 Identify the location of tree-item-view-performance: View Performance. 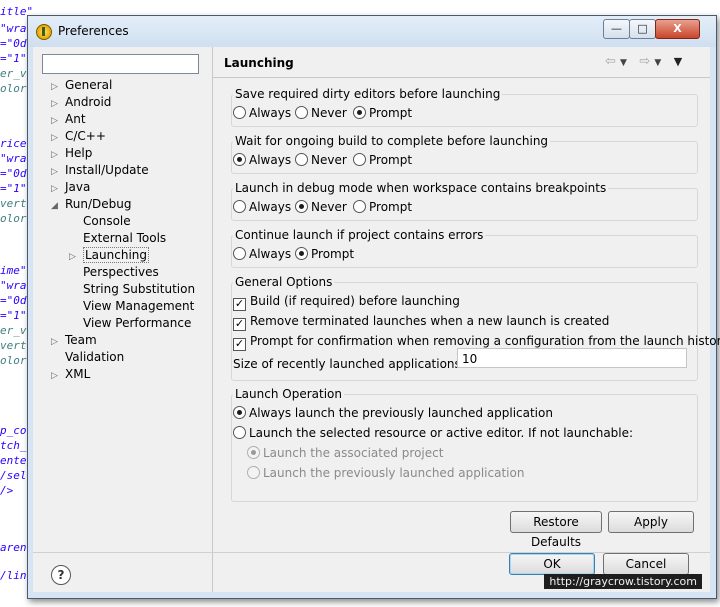
(130, 323).